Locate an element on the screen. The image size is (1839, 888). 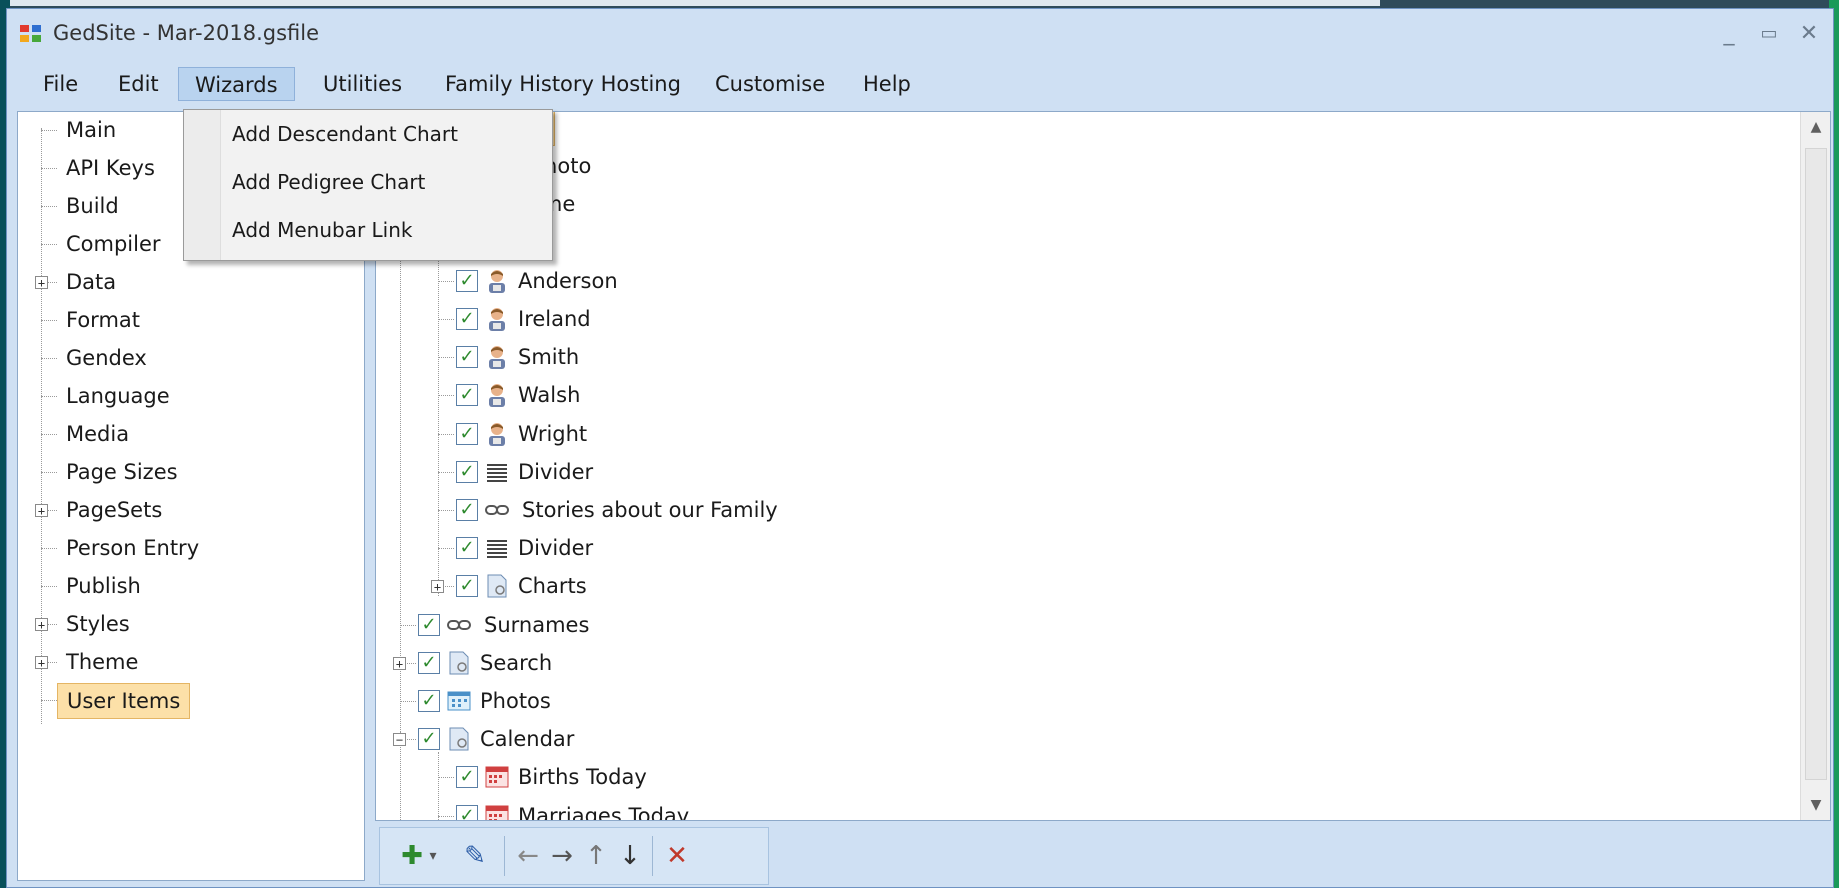
page-icon is located at coordinates (497, 586).